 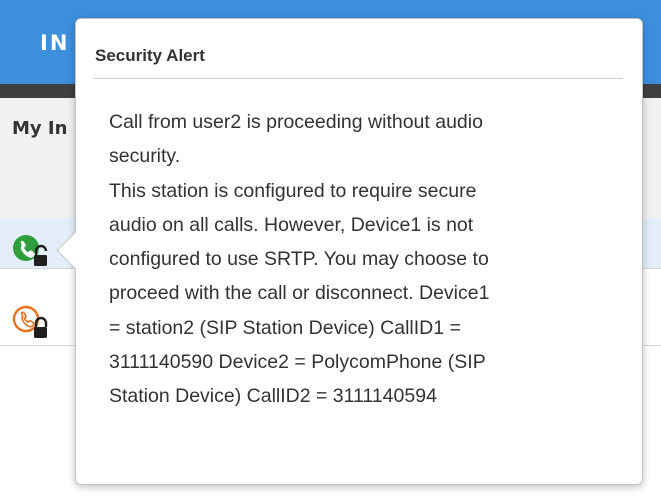 I want to click on app-header-title: IN, so click(x=55, y=43).